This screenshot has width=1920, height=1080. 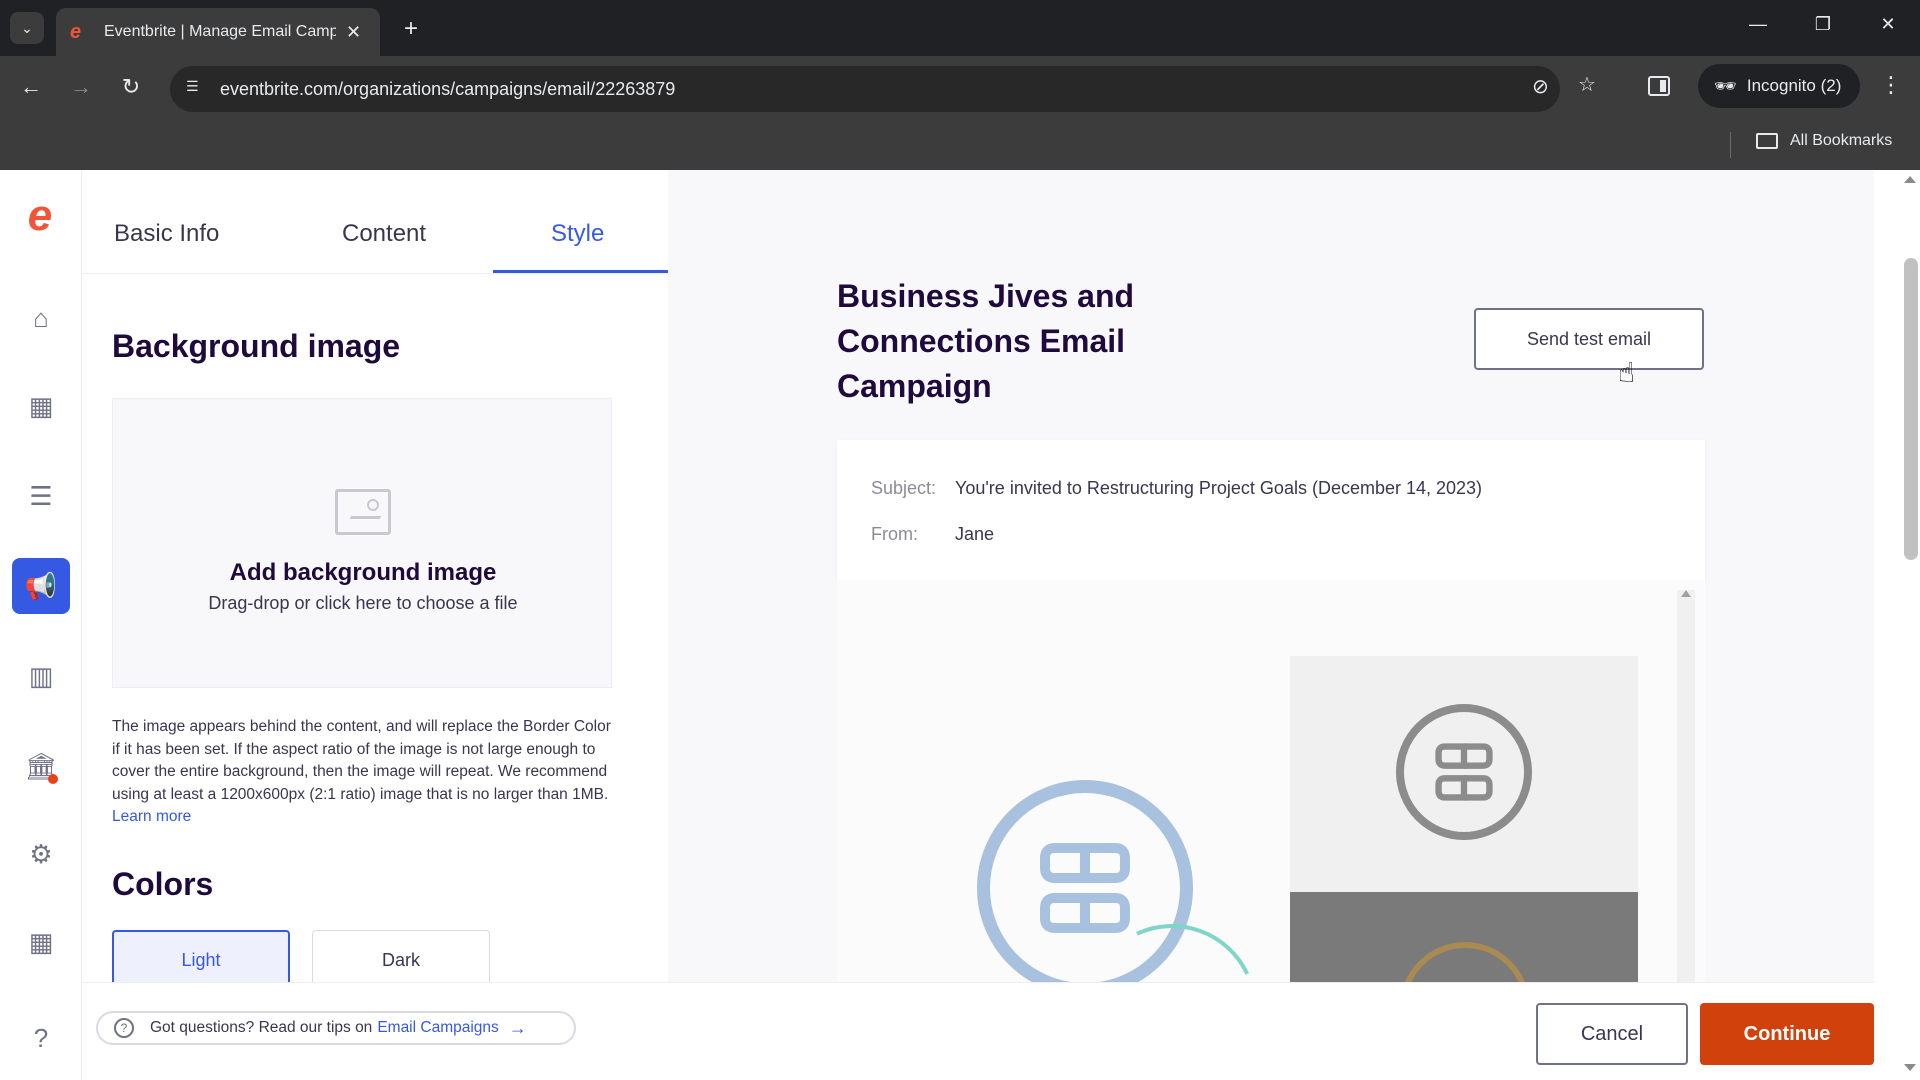 What do you see at coordinates (353, 32) in the screenshot?
I see `close-icon: ✕` at bounding box center [353, 32].